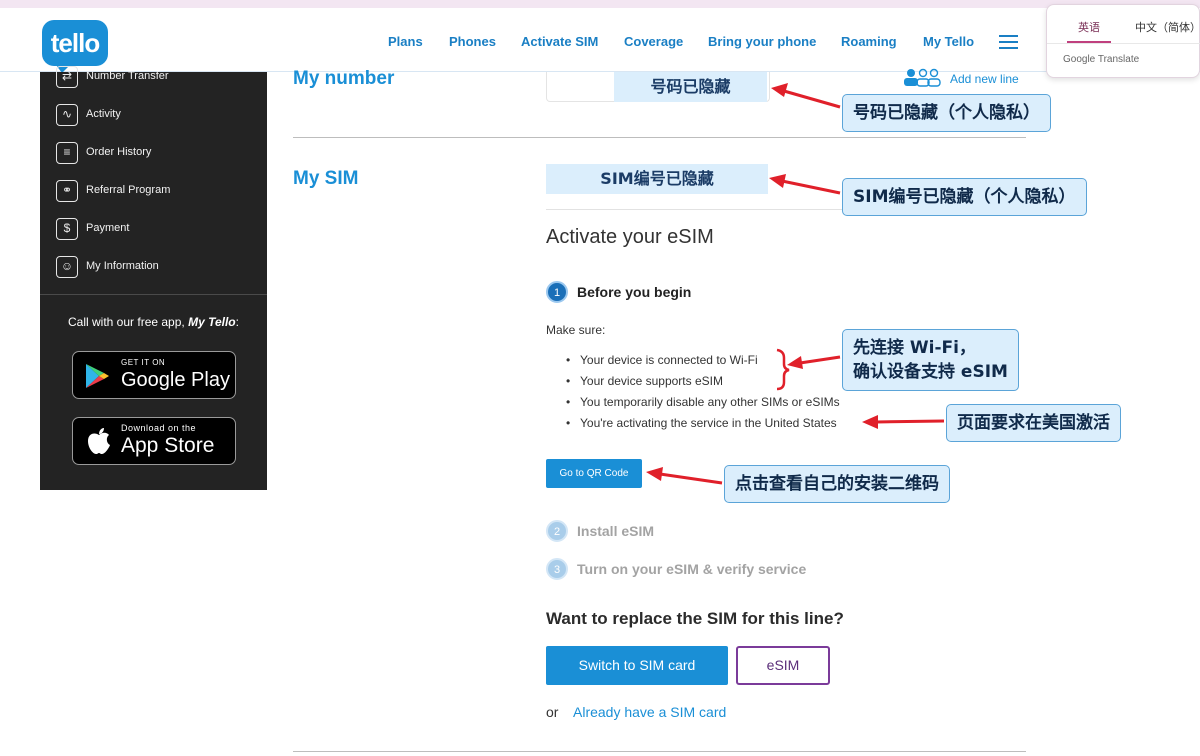  What do you see at coordinates (795, 284) in the screenshot?
I see `annotation-arrows` at bounding box center [795, 284].